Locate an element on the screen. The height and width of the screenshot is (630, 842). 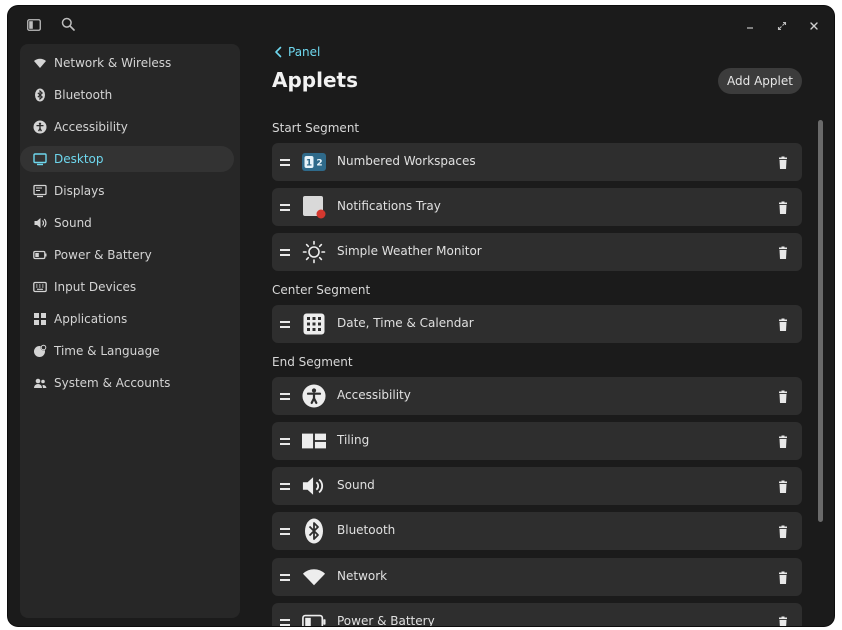
add-applet-button: Add Applet is located at coordinates (760, 81).